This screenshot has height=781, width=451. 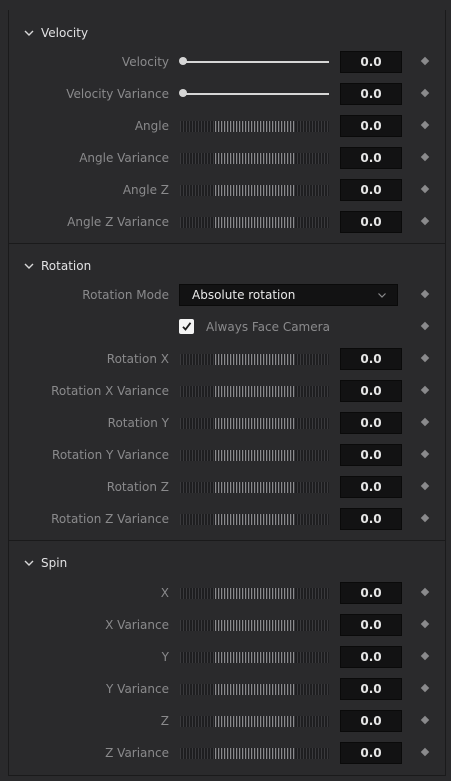 What do you see at coordinates (164, 593) in the screenshot?
I see `param-label: X` at bounding box center [164, 593].